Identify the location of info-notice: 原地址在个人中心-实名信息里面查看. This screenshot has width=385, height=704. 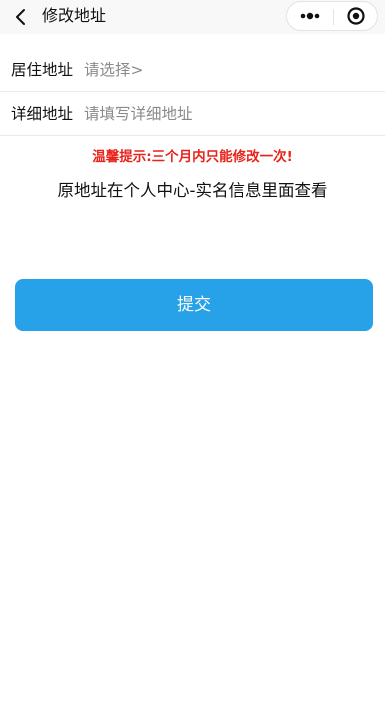
(192, 190).